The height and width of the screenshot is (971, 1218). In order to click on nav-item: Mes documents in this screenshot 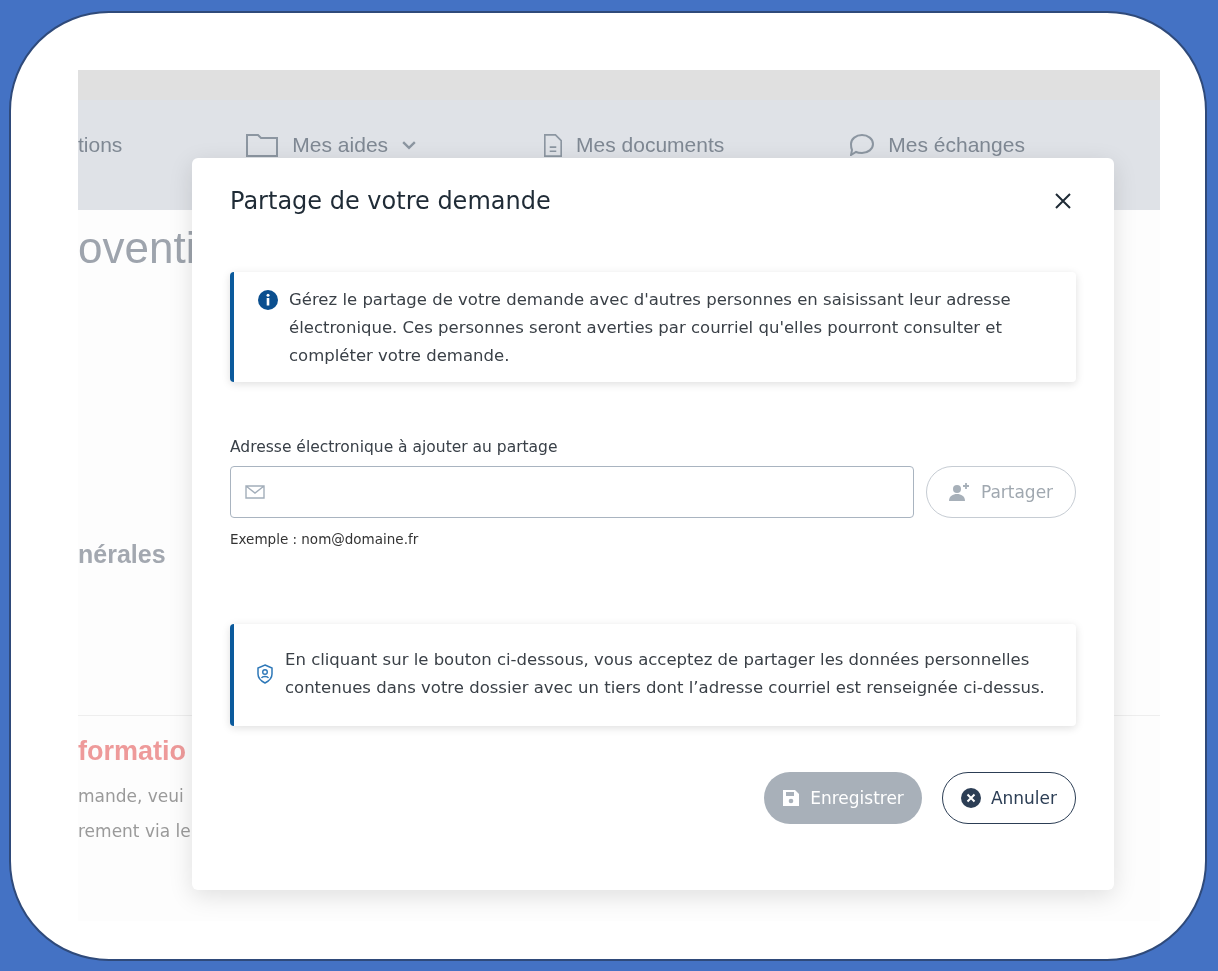, I will do `click(634, 145)`.